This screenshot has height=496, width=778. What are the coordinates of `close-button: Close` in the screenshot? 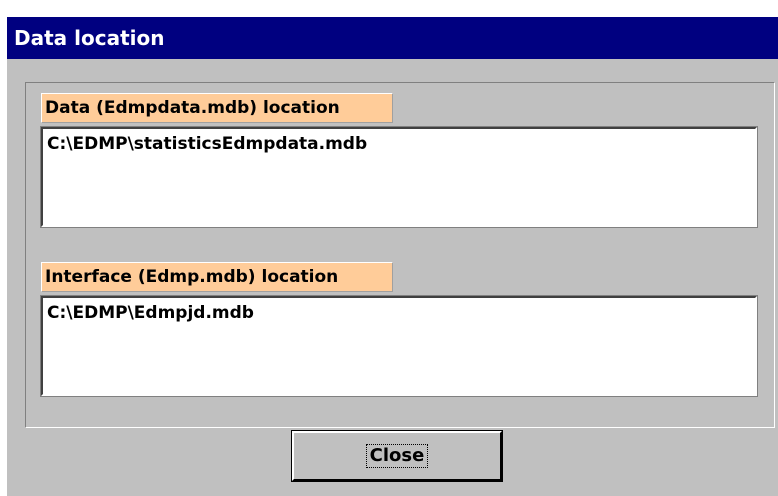 It's located at (397, 456).